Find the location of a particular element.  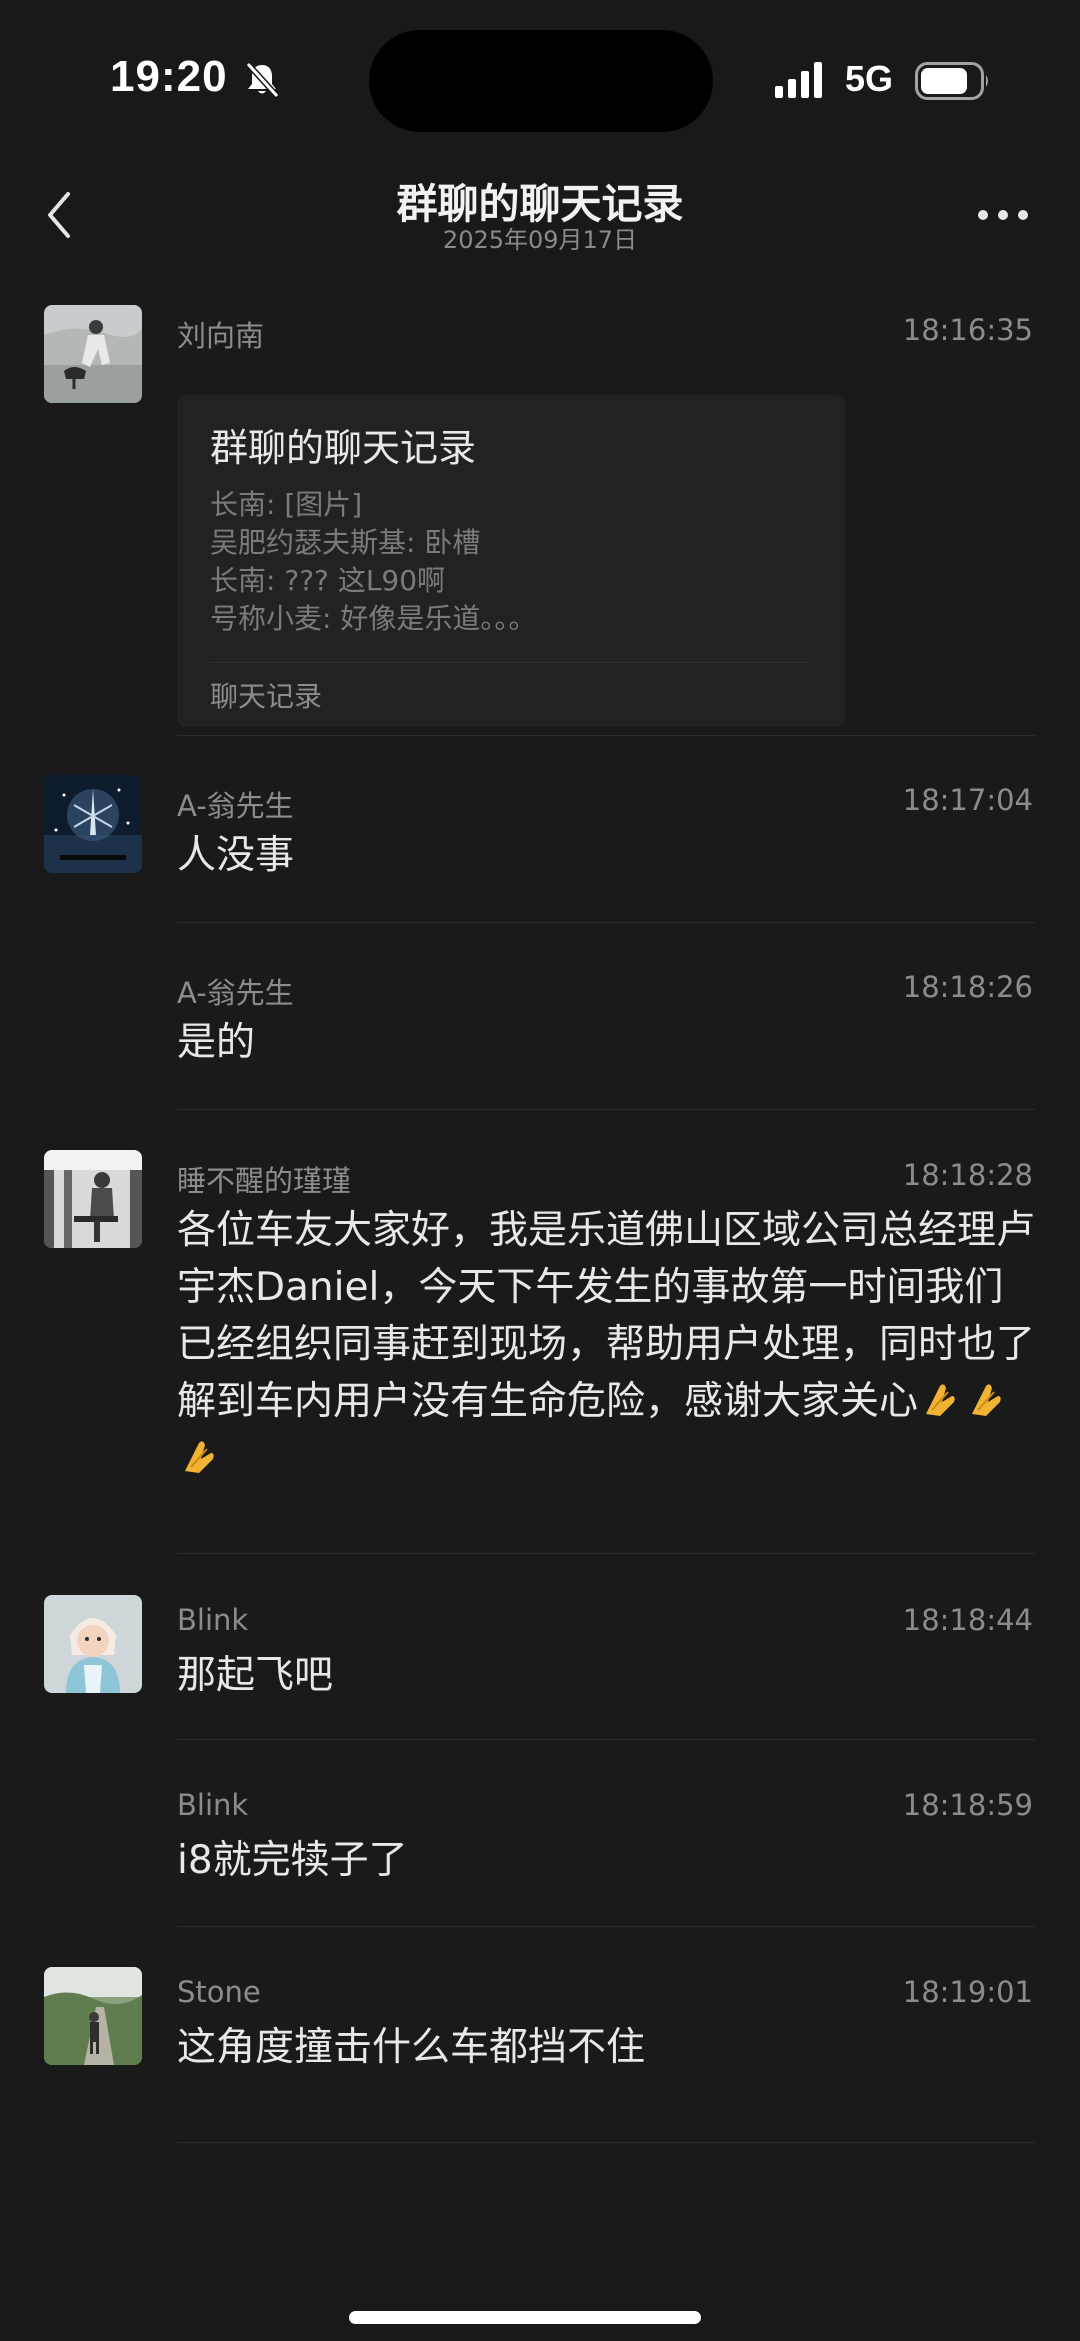

list-item: Stone 18:19:01 这角度撞击什么车都挡不住 is located at coordinates (540, 2027).